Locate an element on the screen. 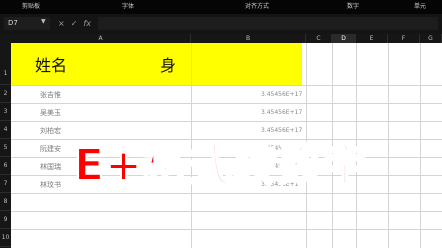 The image size is (442, 248). column-header-c: C is located at coordinates (319, 38).